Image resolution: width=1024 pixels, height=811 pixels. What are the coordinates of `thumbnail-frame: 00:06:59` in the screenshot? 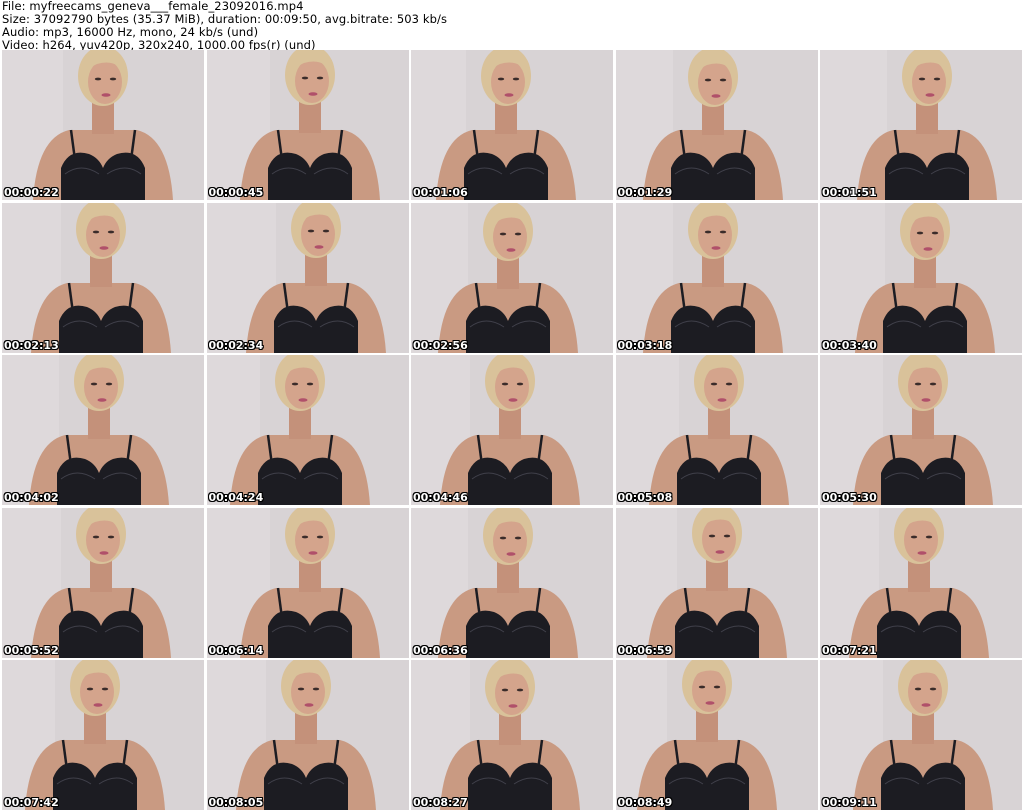 It's located at (716, 582).